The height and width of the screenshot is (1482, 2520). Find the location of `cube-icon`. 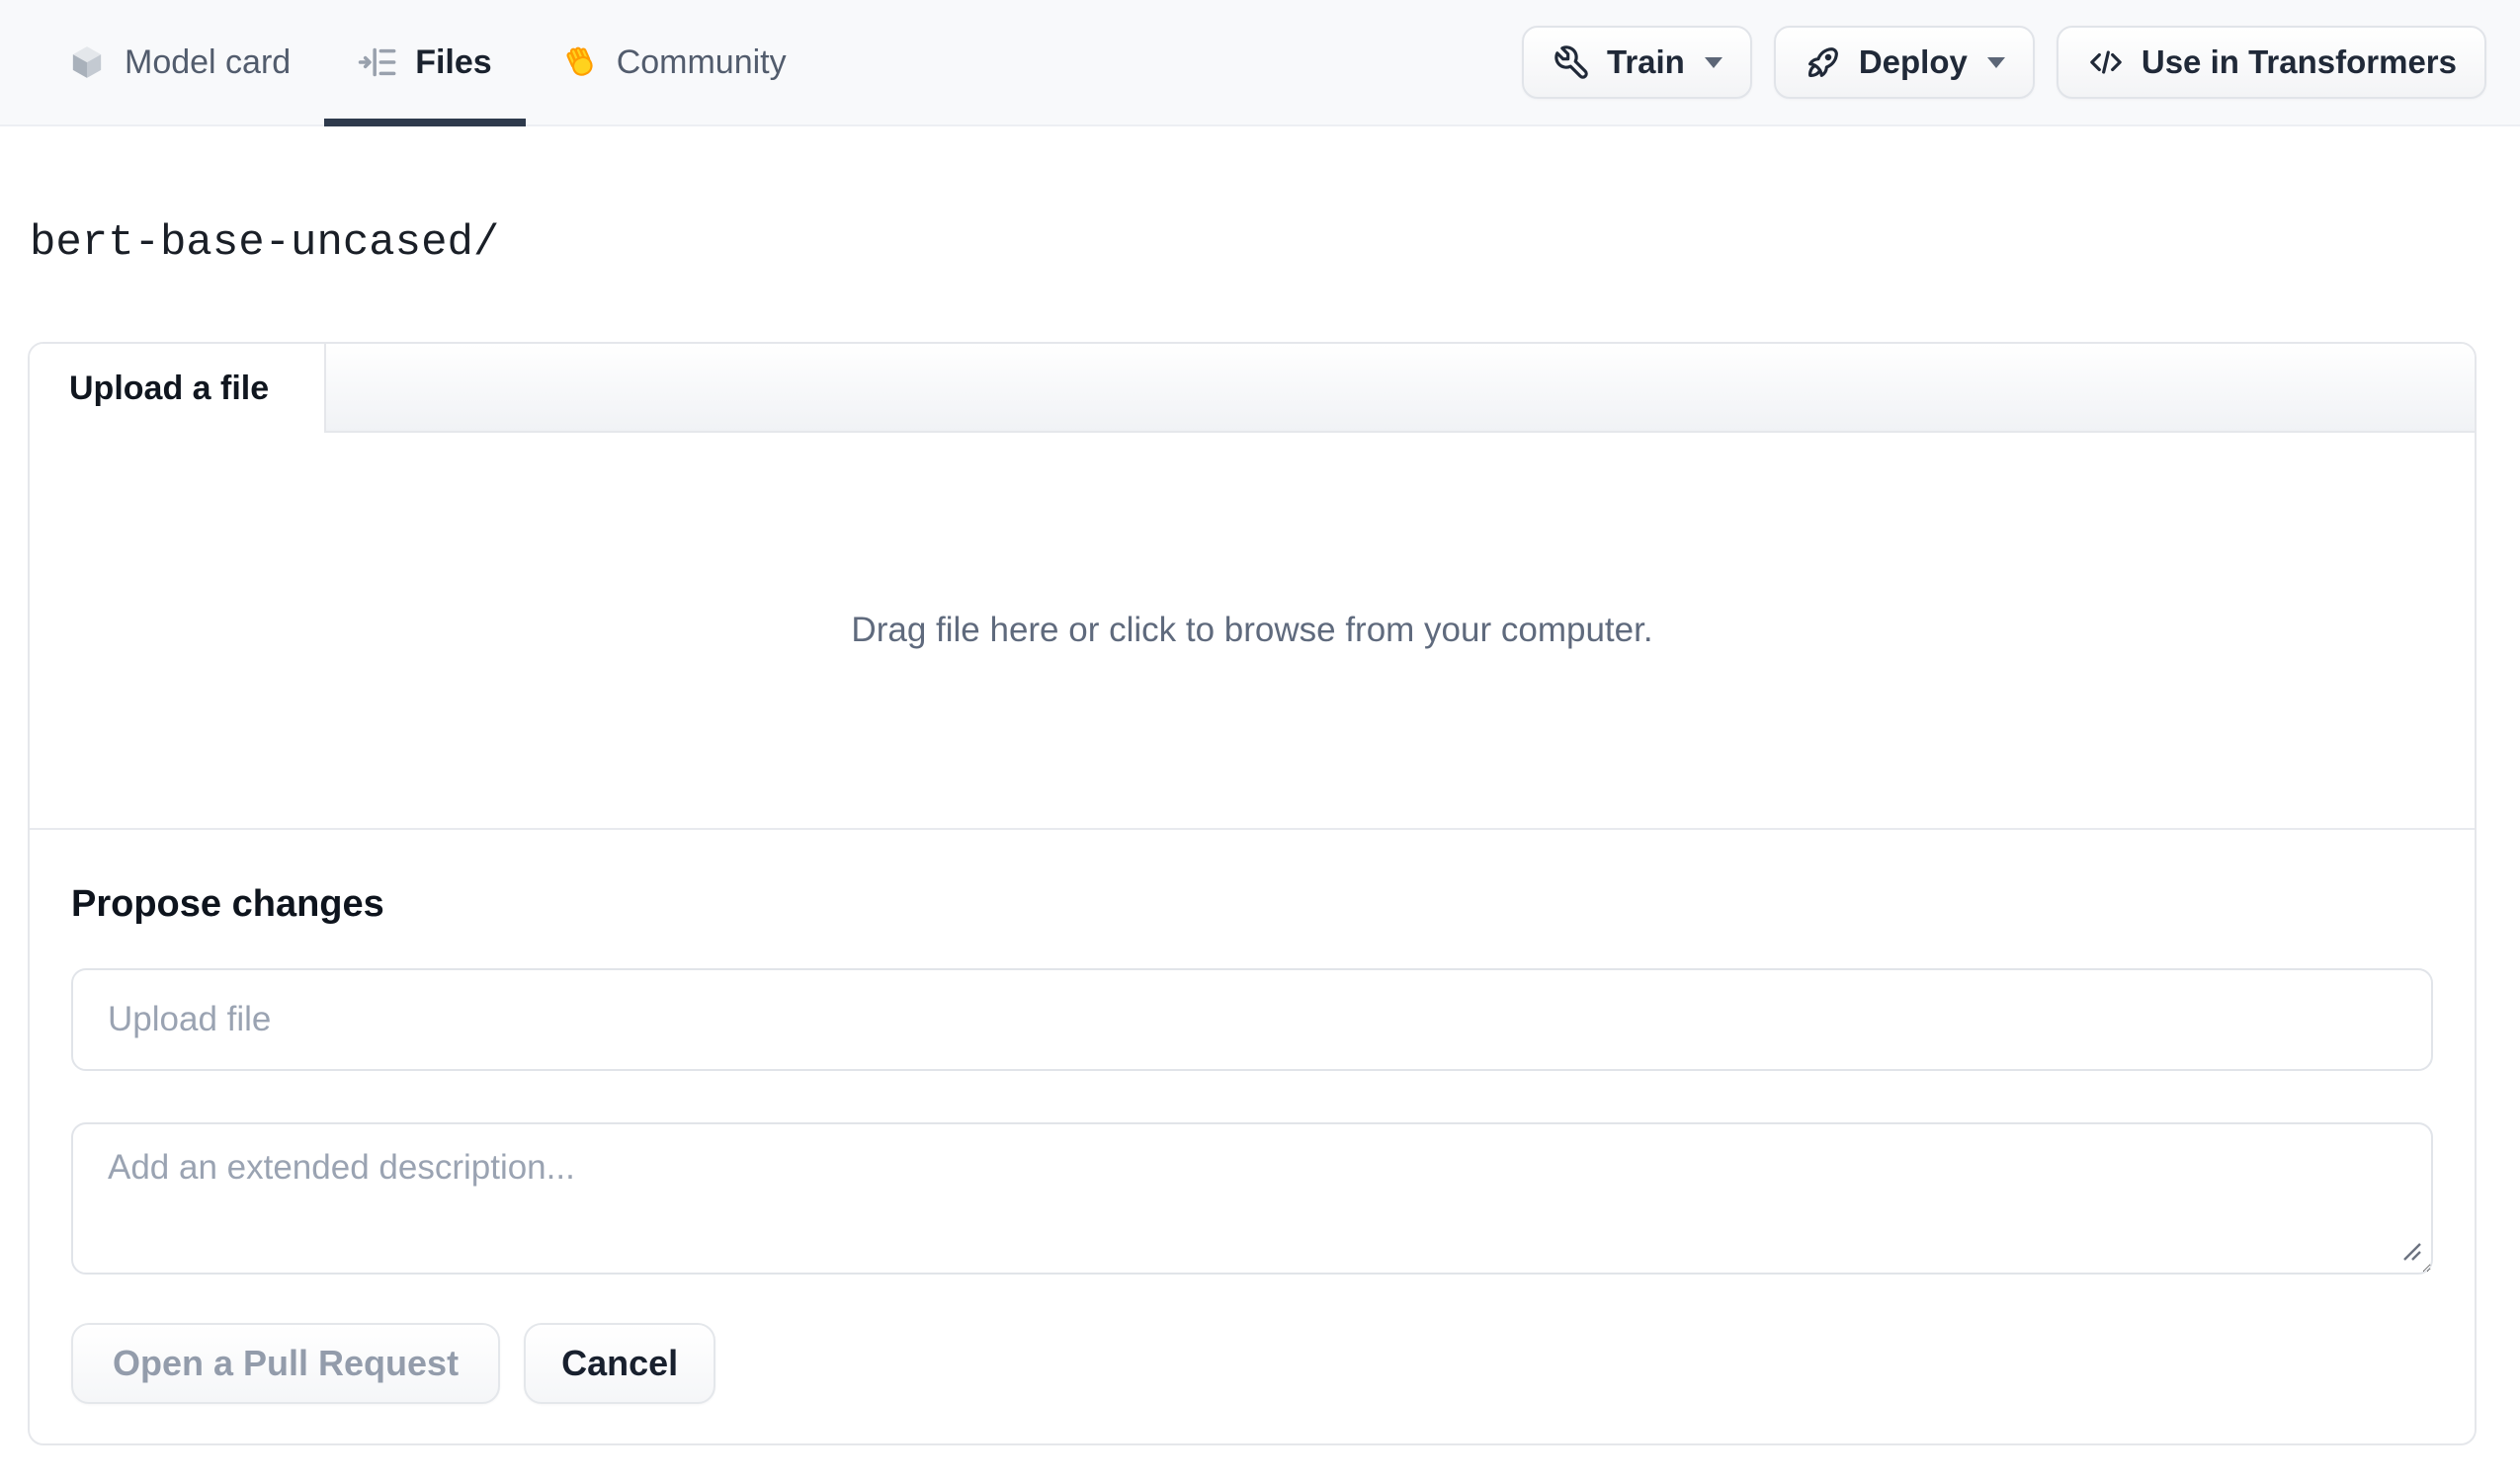

cube-icon is located at coordinates (87, 62).